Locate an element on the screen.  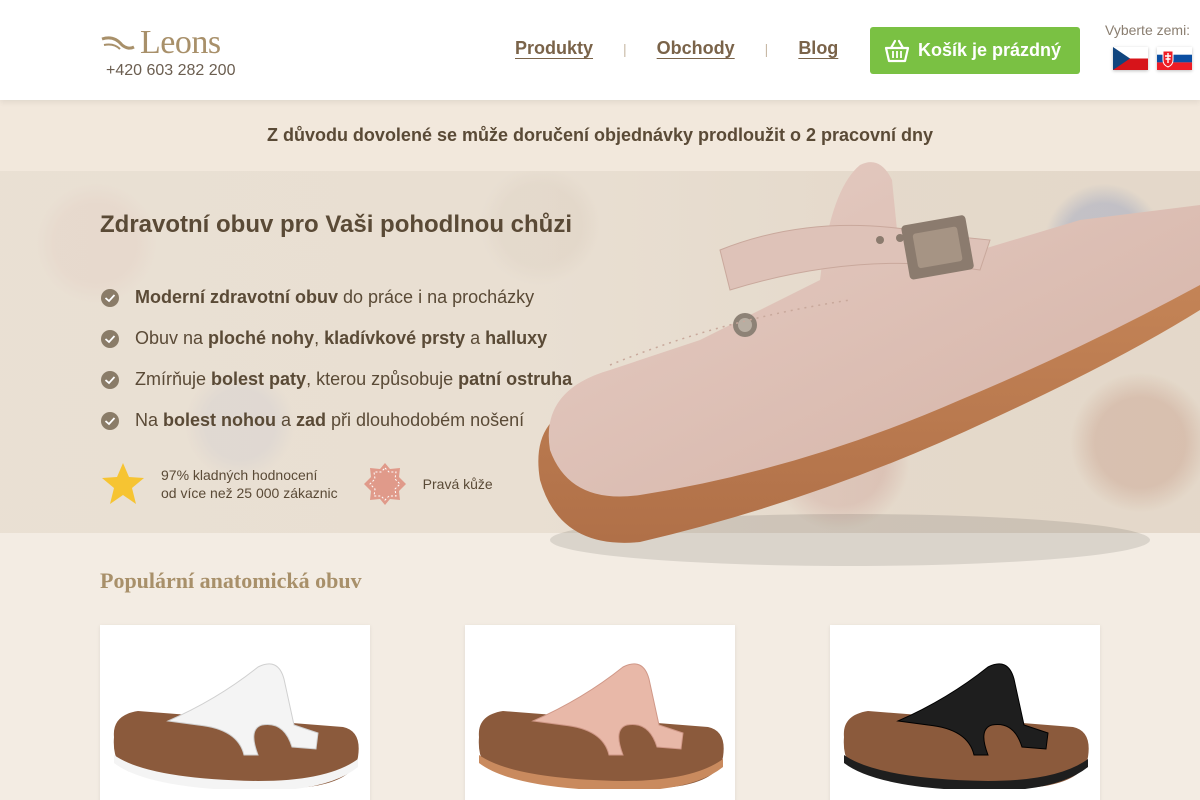
leather-icon is located at coordinates (384, 484).